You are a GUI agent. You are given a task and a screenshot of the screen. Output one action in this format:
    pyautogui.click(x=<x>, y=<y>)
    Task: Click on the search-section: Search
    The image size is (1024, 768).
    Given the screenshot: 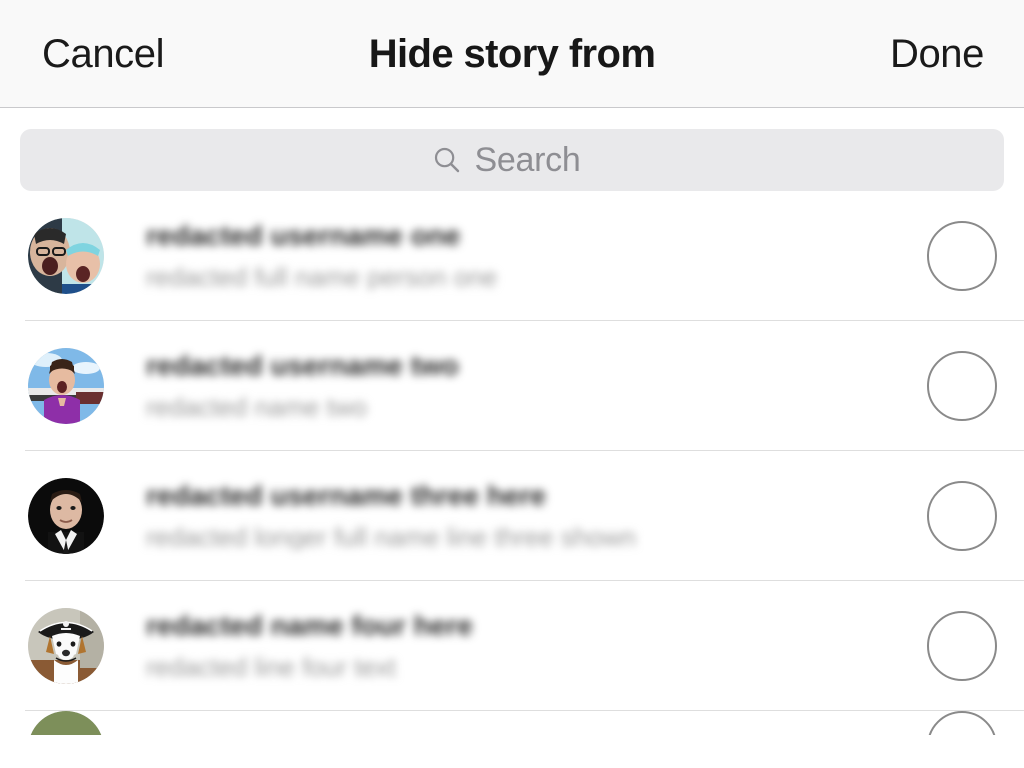 What is the action you would take?
    pyautogui.click(x=512, y=149)
    